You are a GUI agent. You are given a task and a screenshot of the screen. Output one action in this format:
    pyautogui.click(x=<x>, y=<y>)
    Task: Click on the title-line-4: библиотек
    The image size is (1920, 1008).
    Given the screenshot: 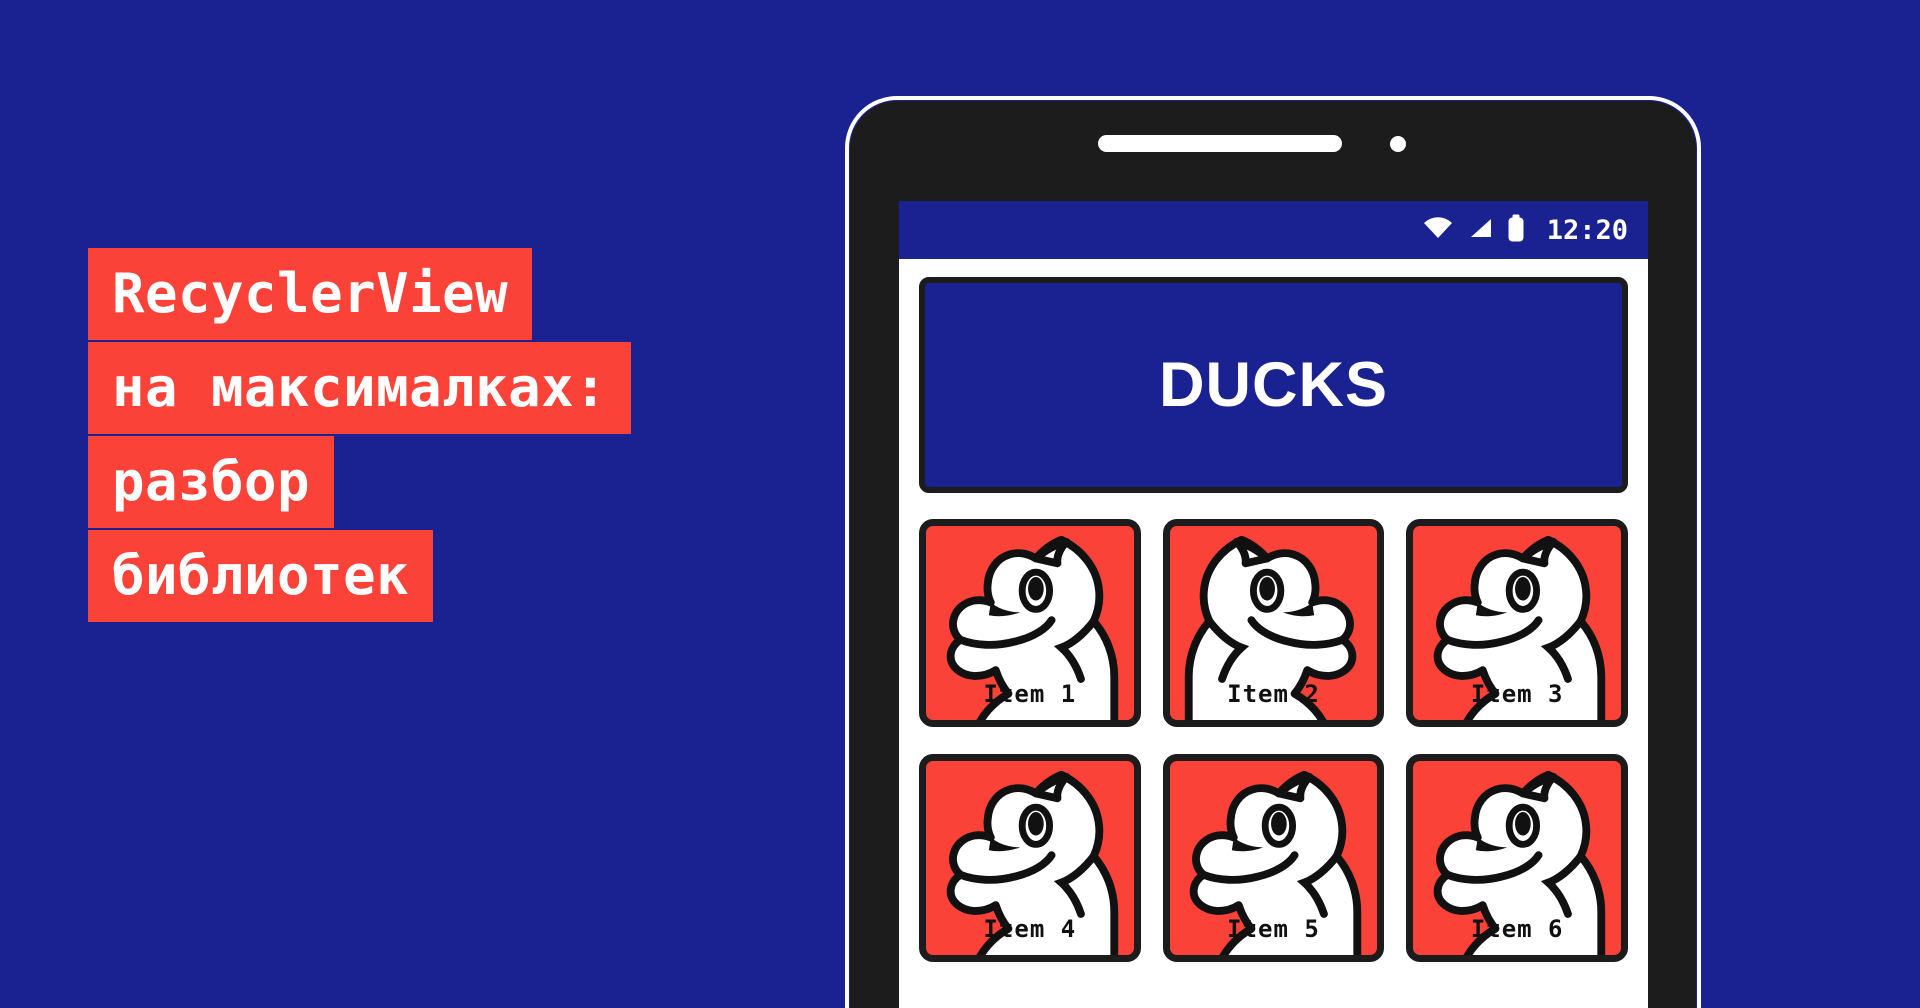 What is the action you would take?
    pyautogui.click(x=261, y=576)
    